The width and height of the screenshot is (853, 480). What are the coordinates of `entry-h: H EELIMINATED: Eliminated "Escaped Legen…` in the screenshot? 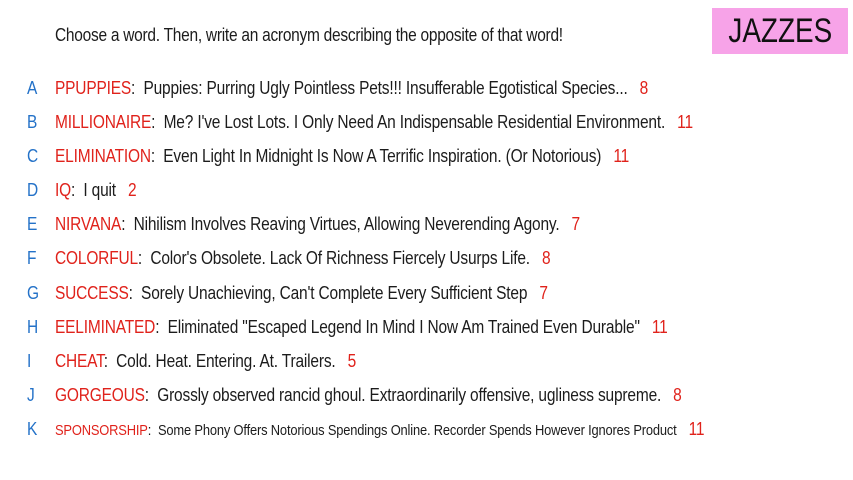 It's located at (426, 327).